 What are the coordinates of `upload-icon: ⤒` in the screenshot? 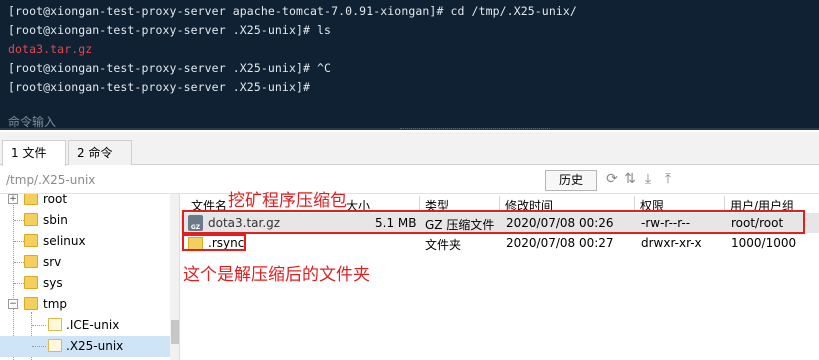 It's located at (668, 179).